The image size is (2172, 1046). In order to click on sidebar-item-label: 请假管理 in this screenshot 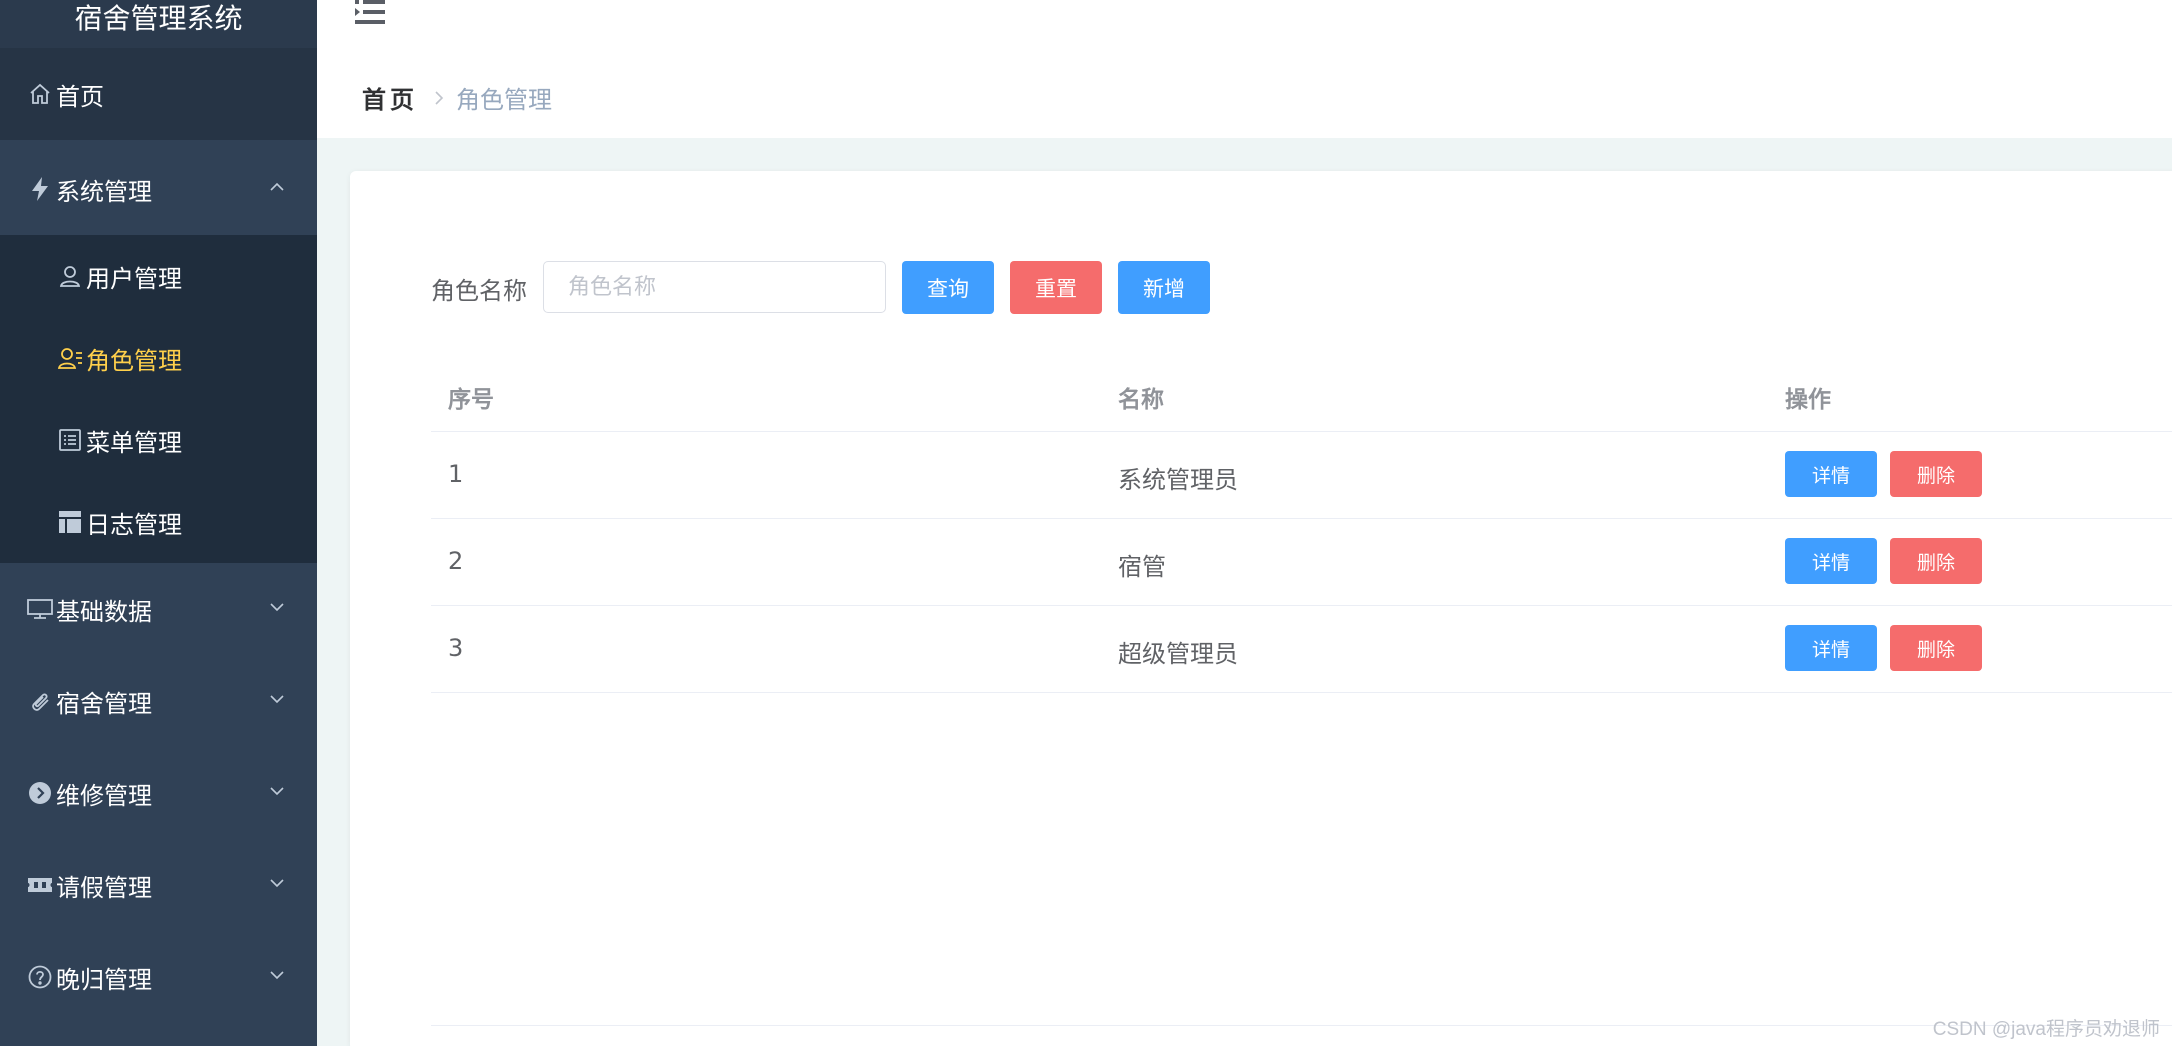, I will do `click(104, 887)`.